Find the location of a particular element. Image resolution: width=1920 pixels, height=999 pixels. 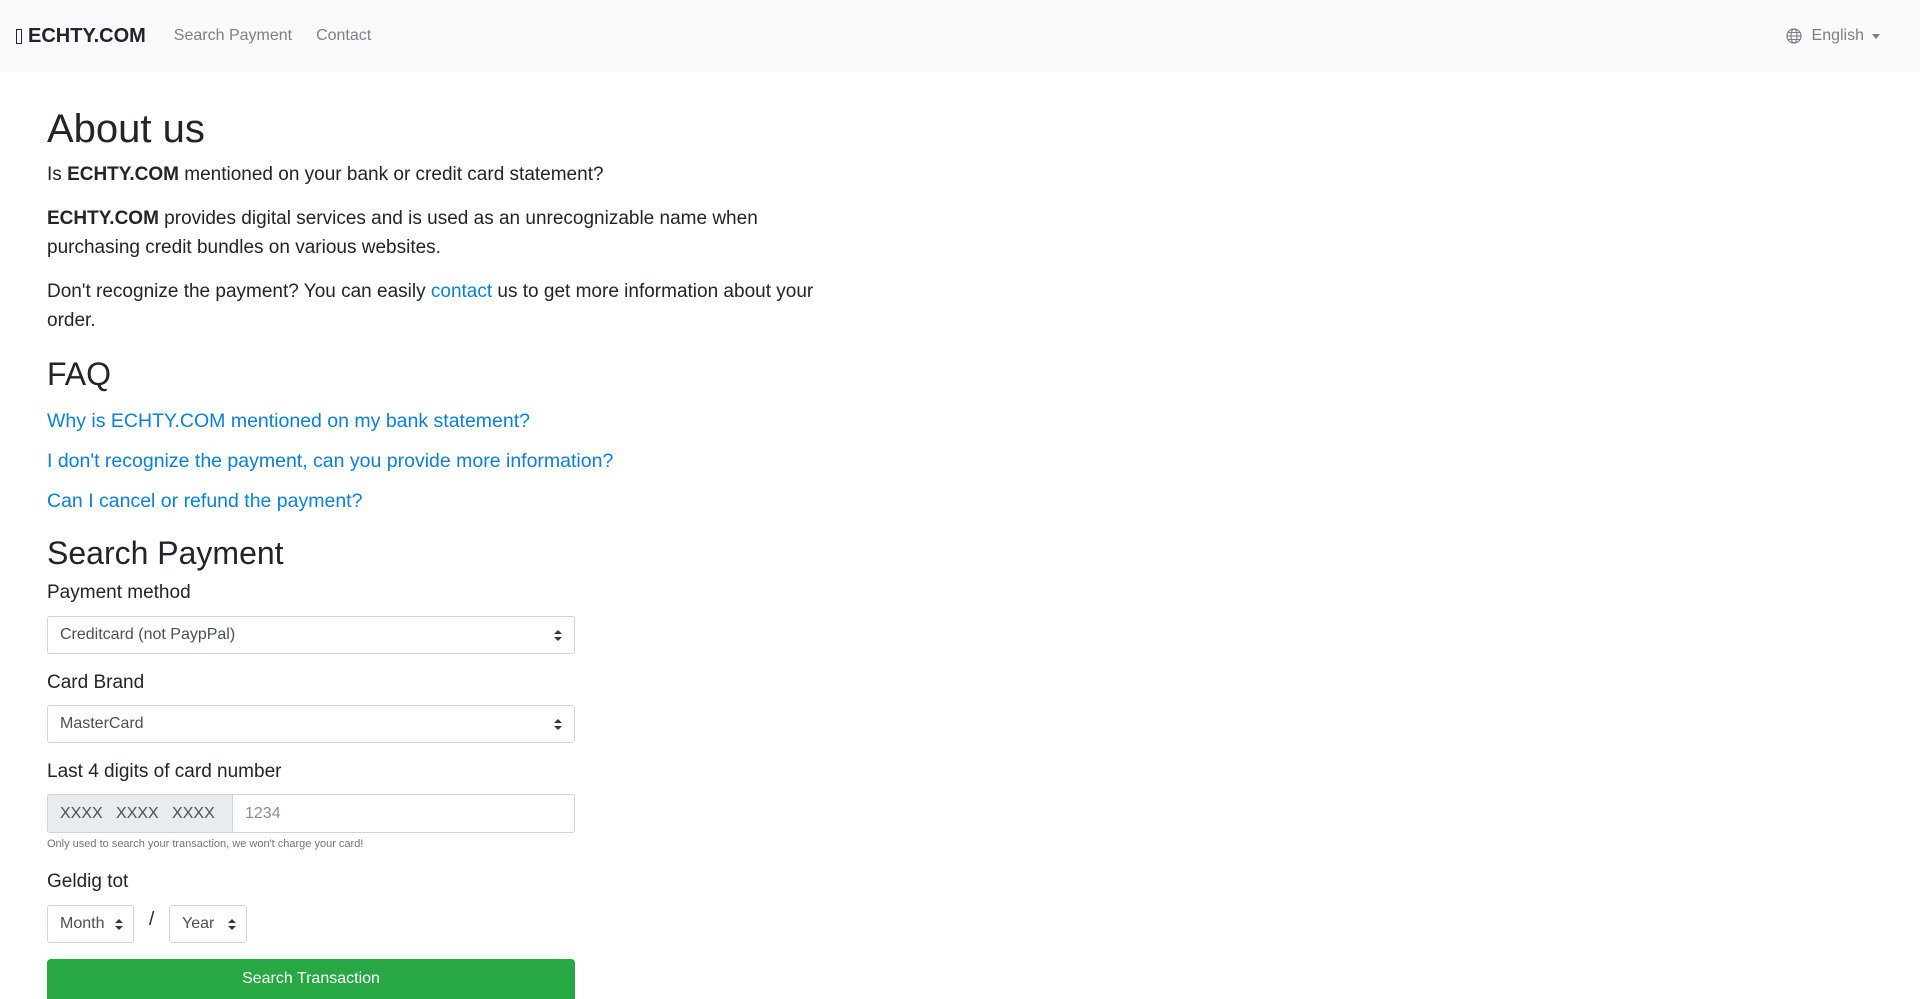

nav-link-contact: Contact is located at coordinates (343, 36).